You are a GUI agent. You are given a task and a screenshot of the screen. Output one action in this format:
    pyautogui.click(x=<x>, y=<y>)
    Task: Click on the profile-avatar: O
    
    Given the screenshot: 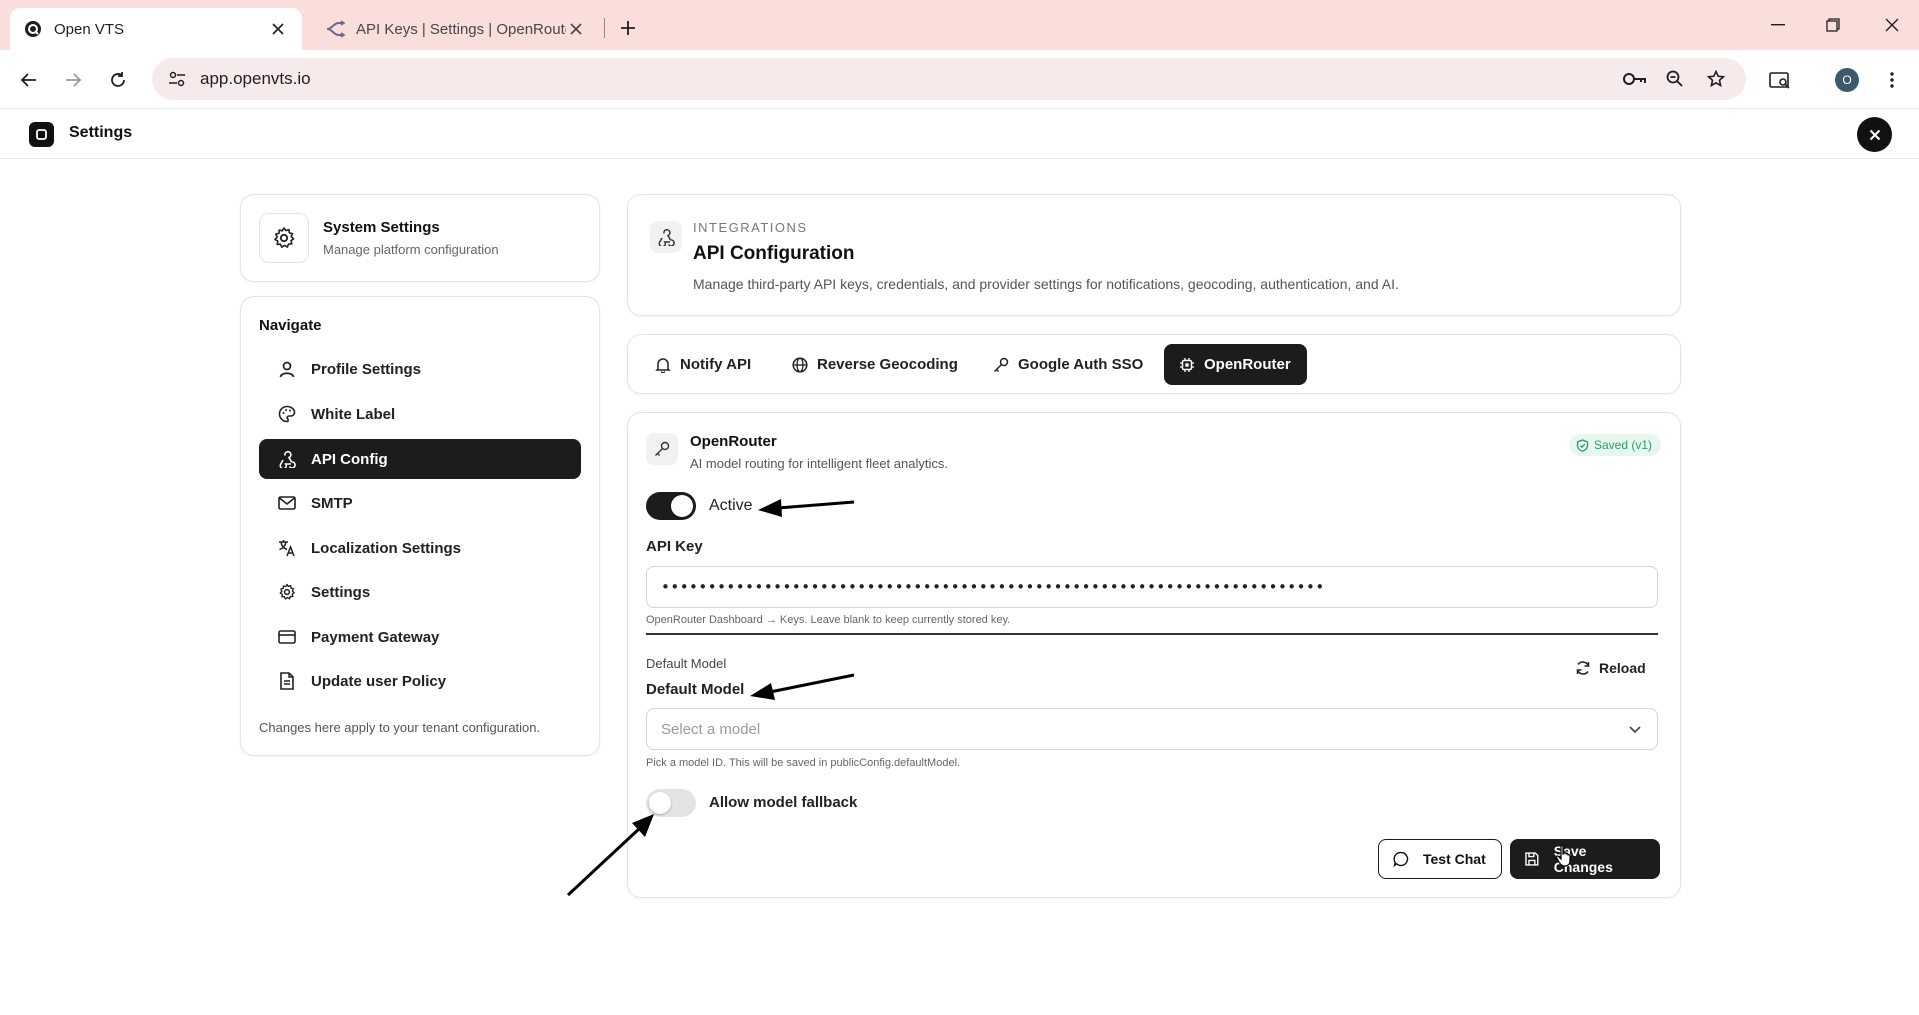 What is the action you would take?
    pyautogui.click(x=1847, y=80)
    